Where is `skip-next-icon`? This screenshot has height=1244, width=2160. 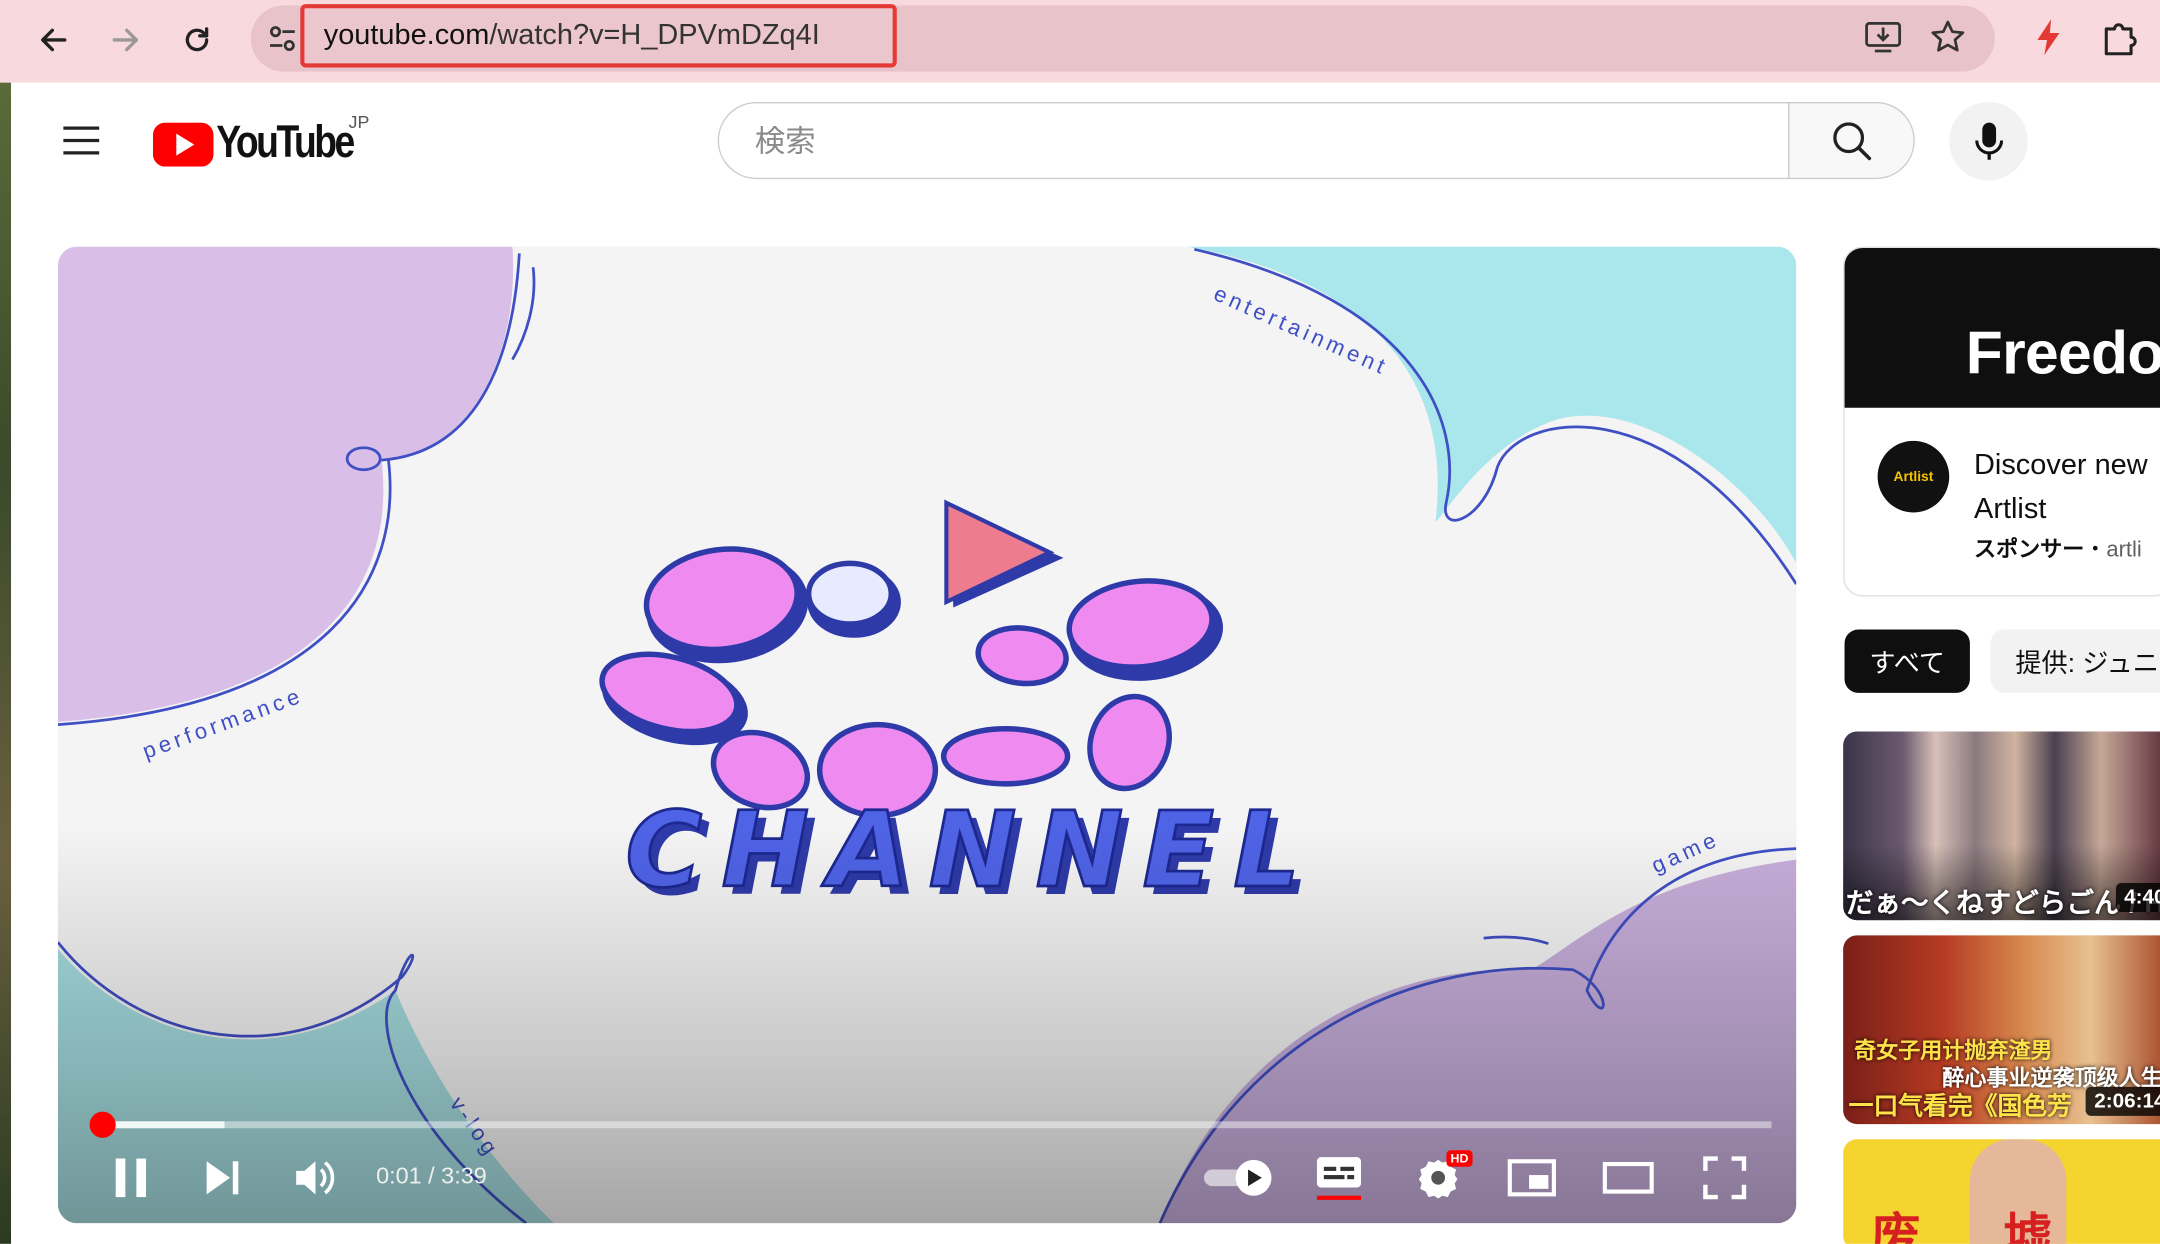
skip-next-icon is located at coordinates (222, 1178).